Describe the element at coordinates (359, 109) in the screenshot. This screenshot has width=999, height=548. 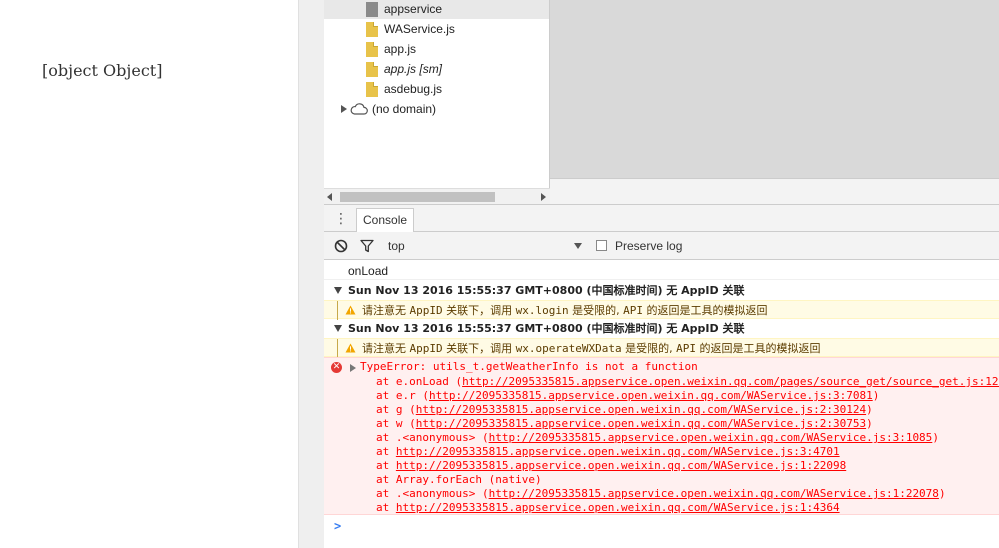
I see `cloud-icon` at that location.